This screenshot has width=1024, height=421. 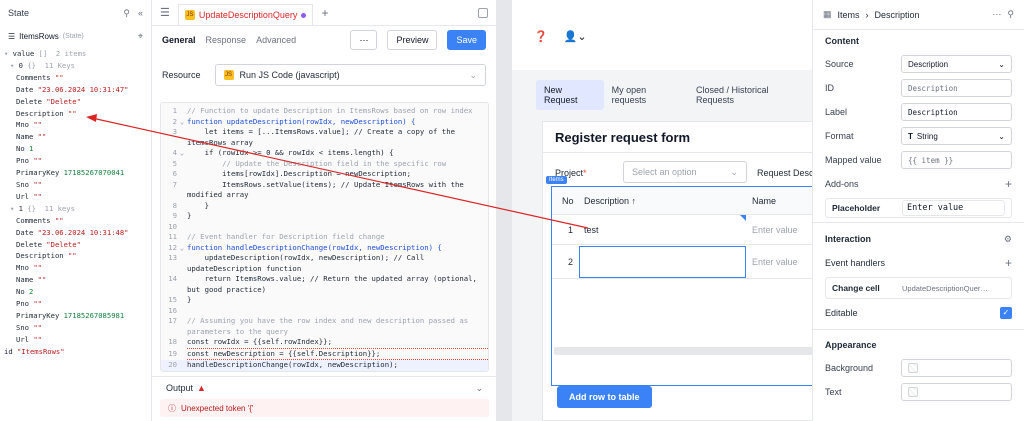 What do you see at coordinates (956, 160) in the screenshot?
I see `mapped-value-input: {{ item }}` at bounding box center [956, 160].